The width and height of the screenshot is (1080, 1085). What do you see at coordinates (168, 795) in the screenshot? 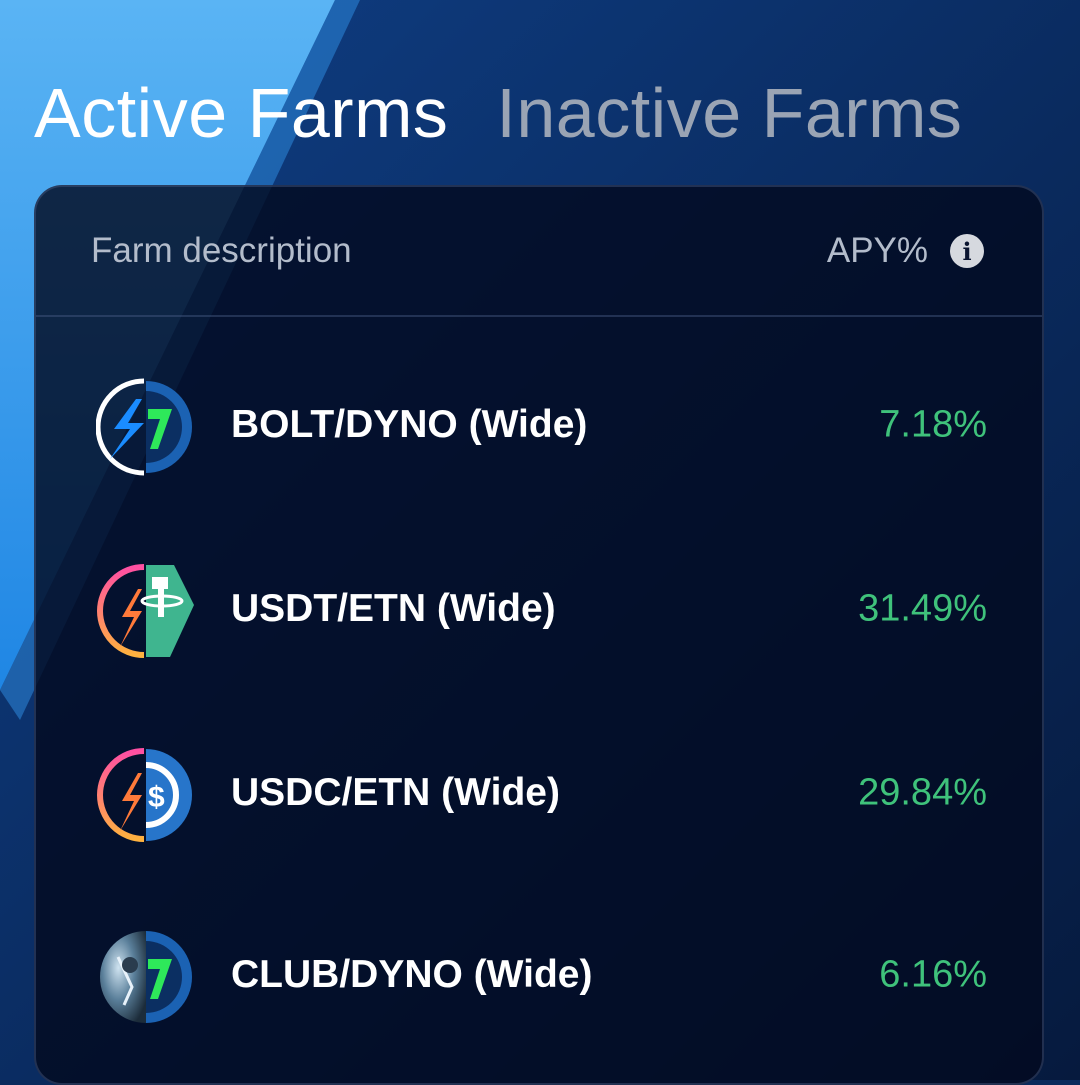
I see `usdc-token-icon: $` at bounding box center [168, 795].